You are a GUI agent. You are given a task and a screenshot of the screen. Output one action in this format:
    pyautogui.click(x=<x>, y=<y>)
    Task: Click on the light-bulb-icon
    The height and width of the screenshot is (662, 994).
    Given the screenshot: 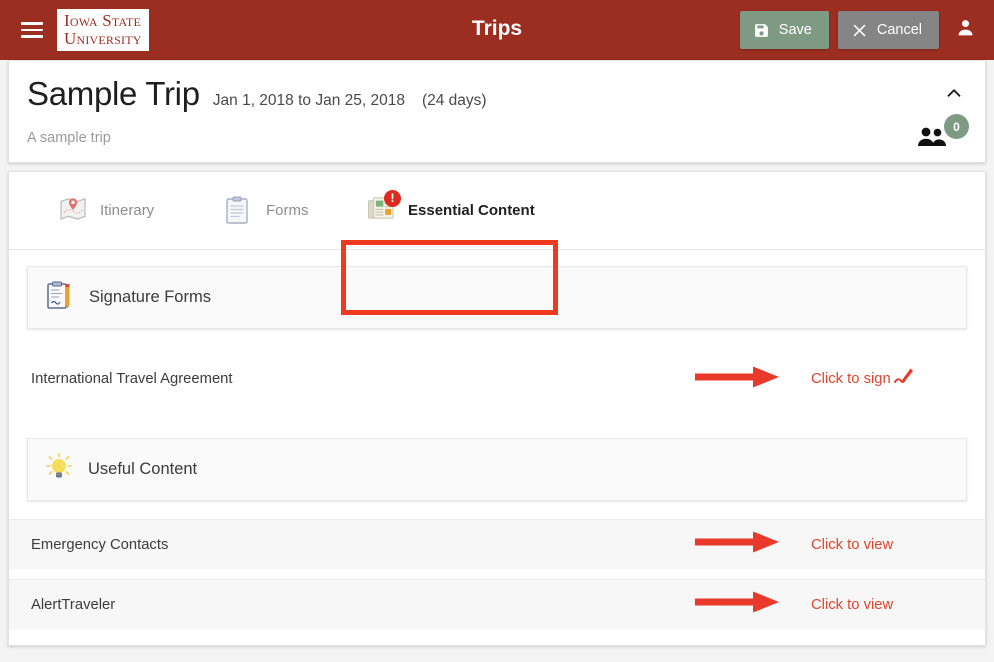 What is the action you would take?
    pyautogui.click(x=59, y=469)
    